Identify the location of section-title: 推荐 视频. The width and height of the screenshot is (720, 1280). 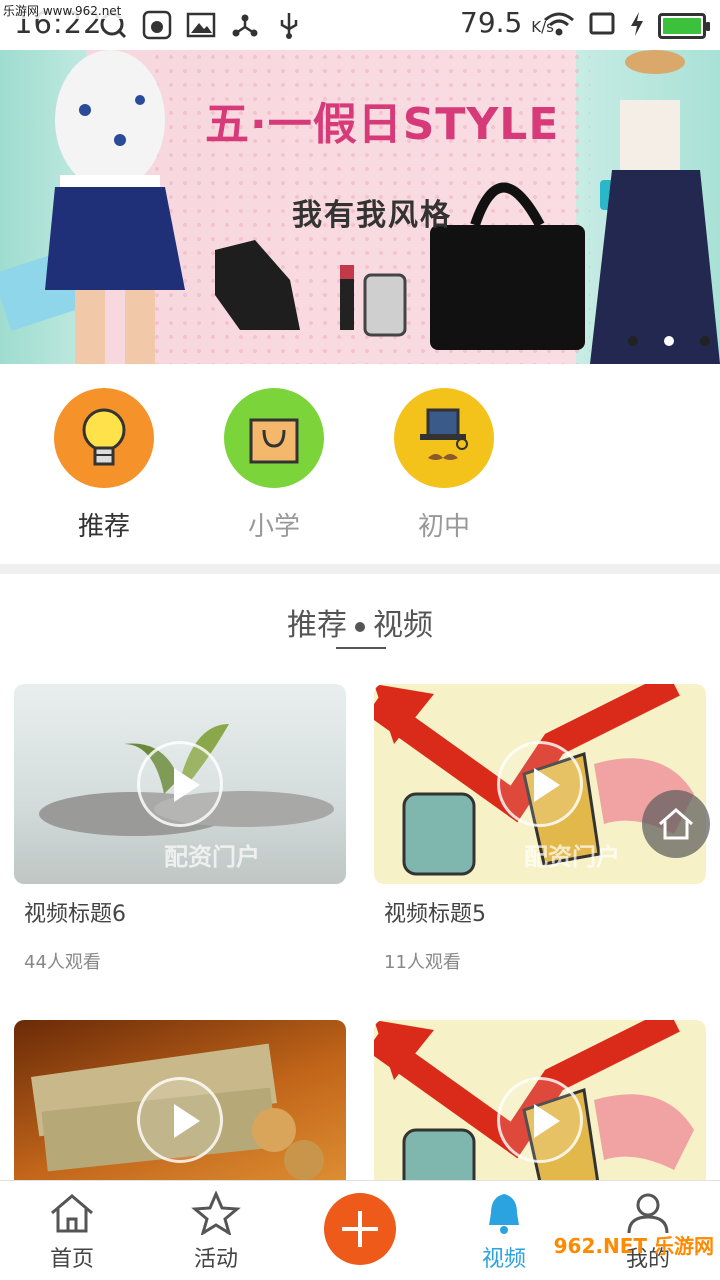
(360, 622).